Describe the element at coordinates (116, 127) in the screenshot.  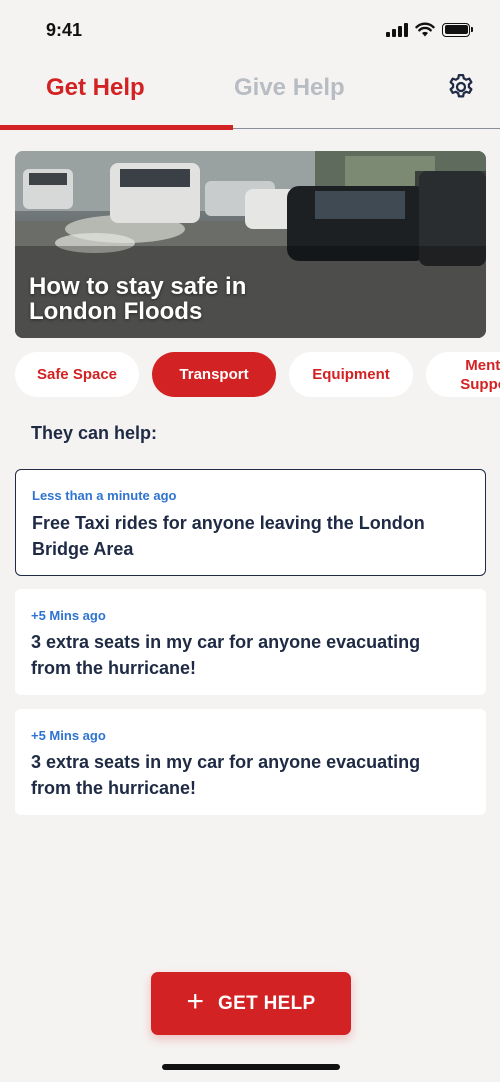
I see `active-tab-indicator` at that location.